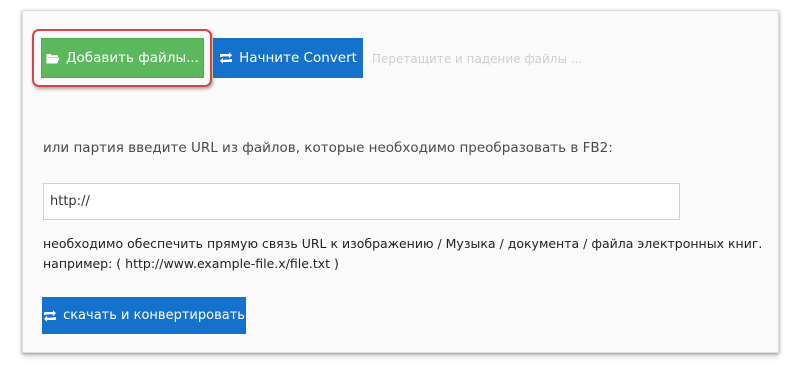 Image resolution: width=800 pixels, height=376 pixels. Describe the element at coordinates (53, 59) in the screenshot. I see `folder-open-icon` at that location.